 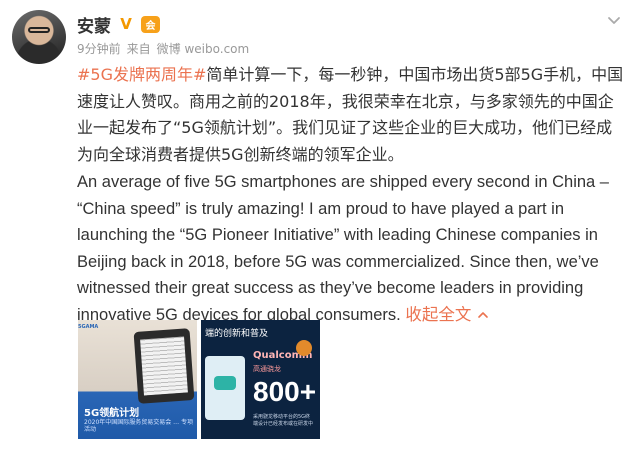 I want to click on image-subcaption: 2020年中国国际服务贸易交易会 … 专项活动, so click(x=139, y=426).